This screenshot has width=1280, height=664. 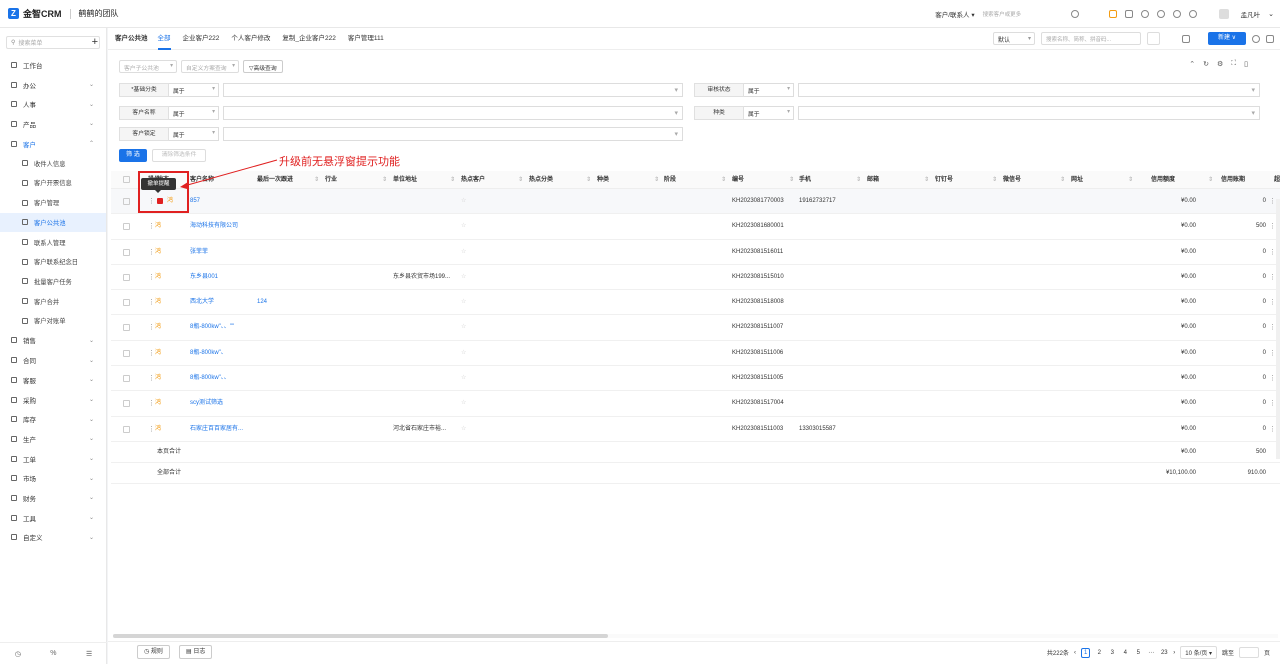 I want to click on column-icon: ▯, so click(x=1246, y=64).